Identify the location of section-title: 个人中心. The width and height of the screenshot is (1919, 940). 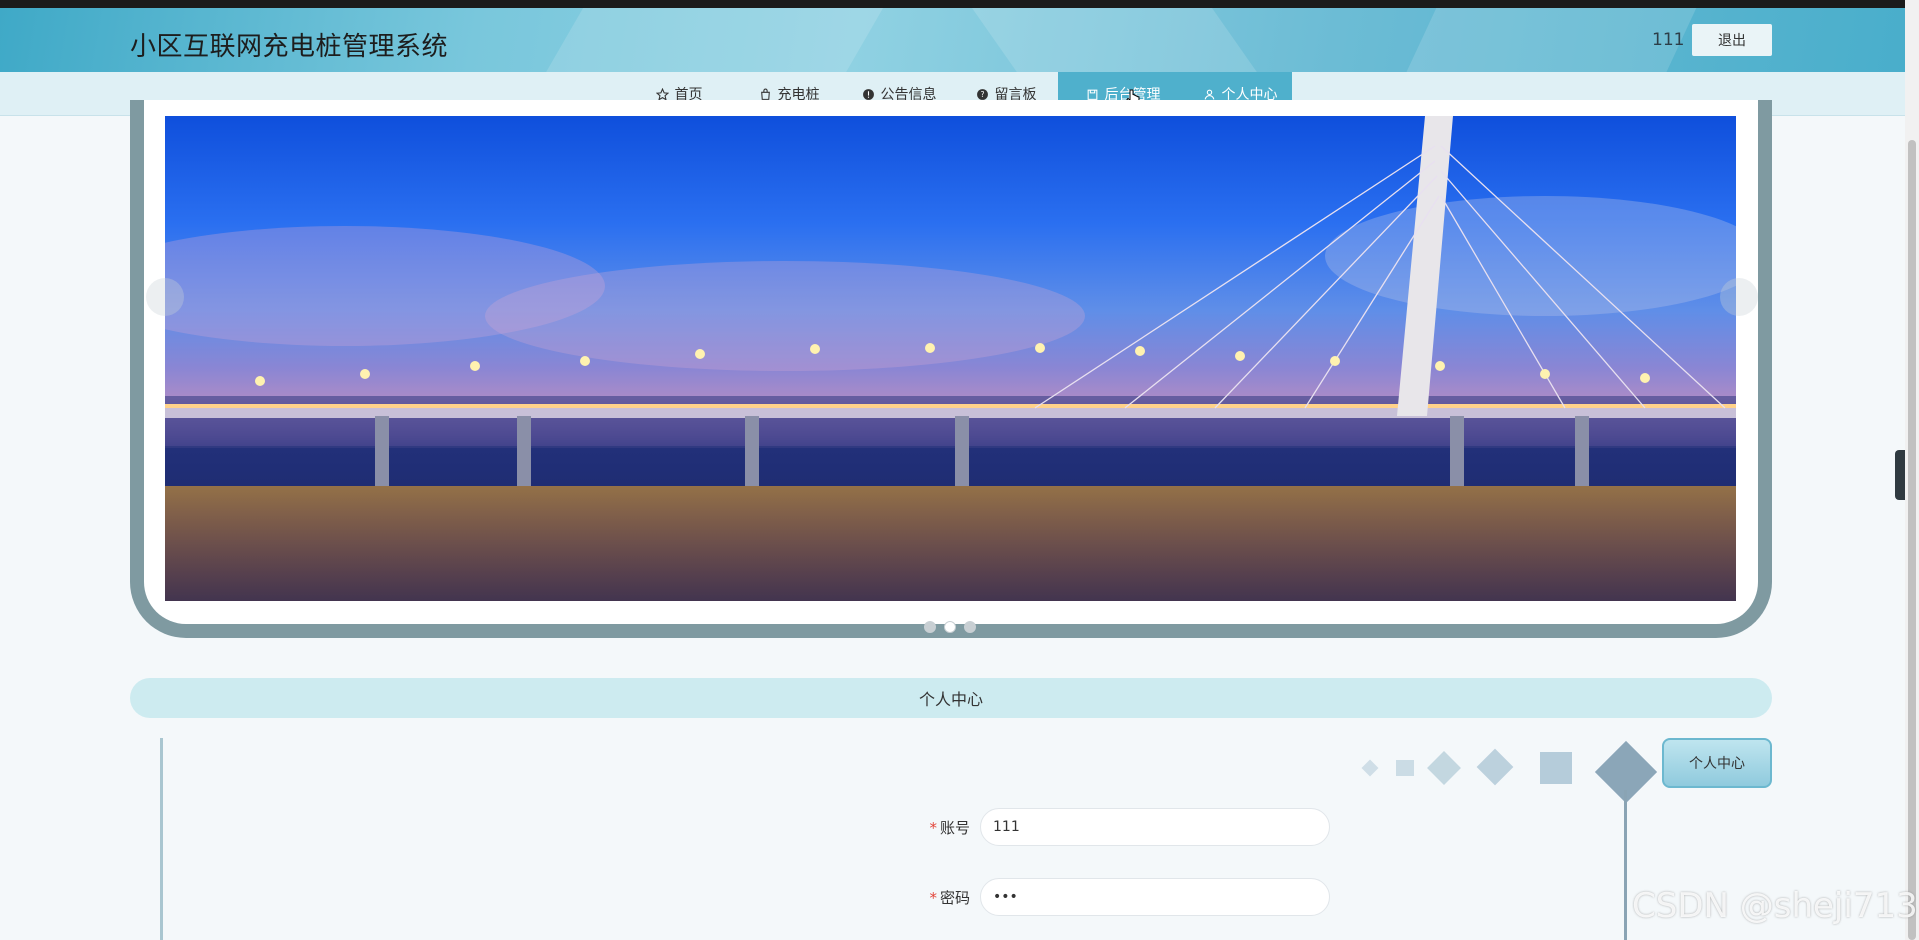
(950, 699).